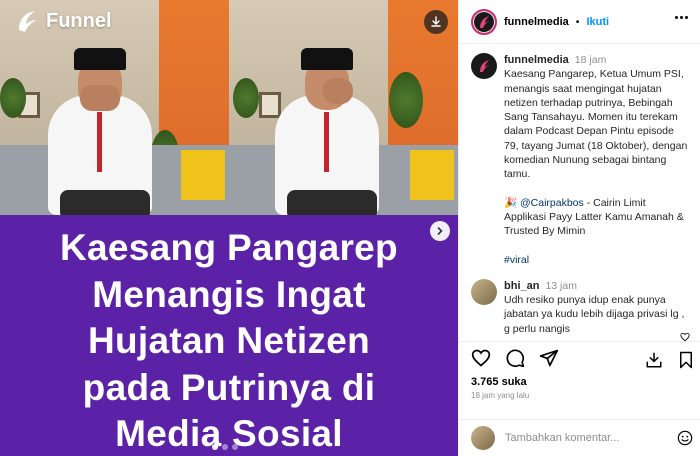 Image resolution: width=700 pixels, height=456 pixels. Describe the element at coordinates (511, 202) in the screenshot. I see `party-emoji-icon: 🎉` at that location.